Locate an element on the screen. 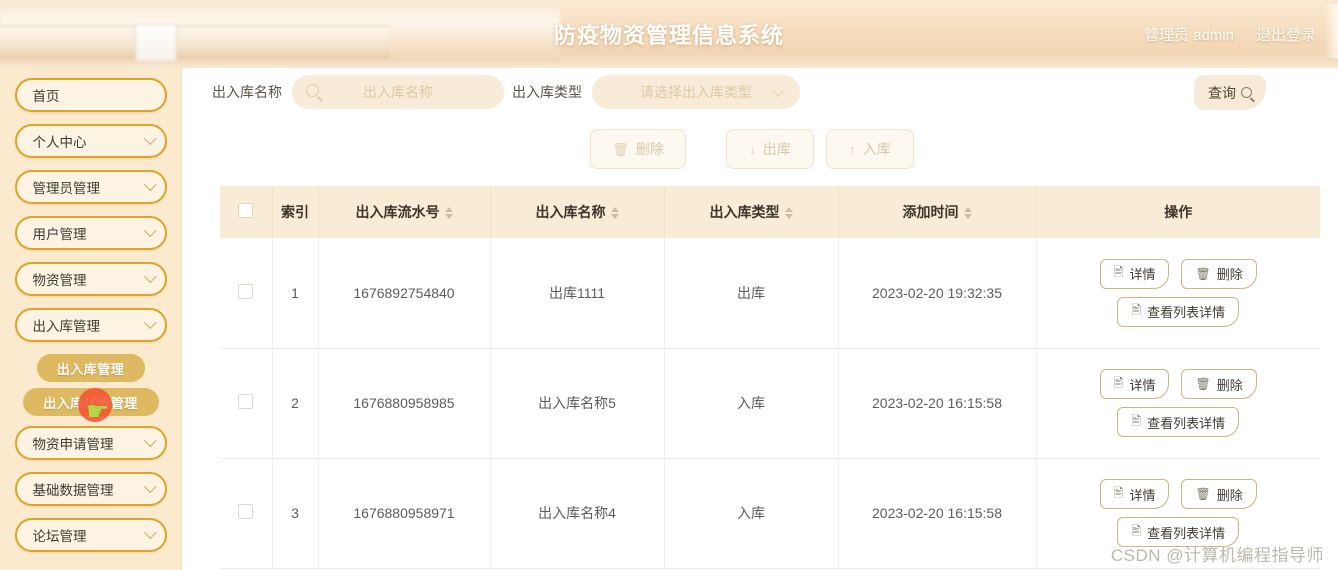 The height and width of the screenshot is (570, 1338). table-header: 索引 出入库流水号 出入库名称 出入库类型 添加时间 操作 is located at coordinates (770, 212).